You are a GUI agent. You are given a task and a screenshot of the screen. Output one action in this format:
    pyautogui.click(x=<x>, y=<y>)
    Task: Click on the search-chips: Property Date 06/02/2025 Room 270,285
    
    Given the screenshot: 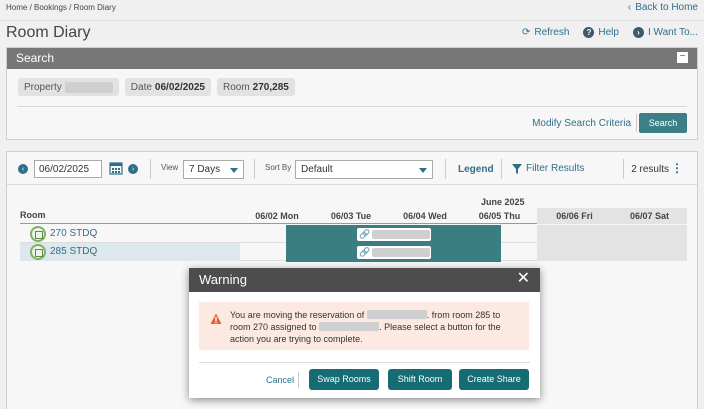 What is the action you would take?
    pyautogui.click(x=156, y=87)
    